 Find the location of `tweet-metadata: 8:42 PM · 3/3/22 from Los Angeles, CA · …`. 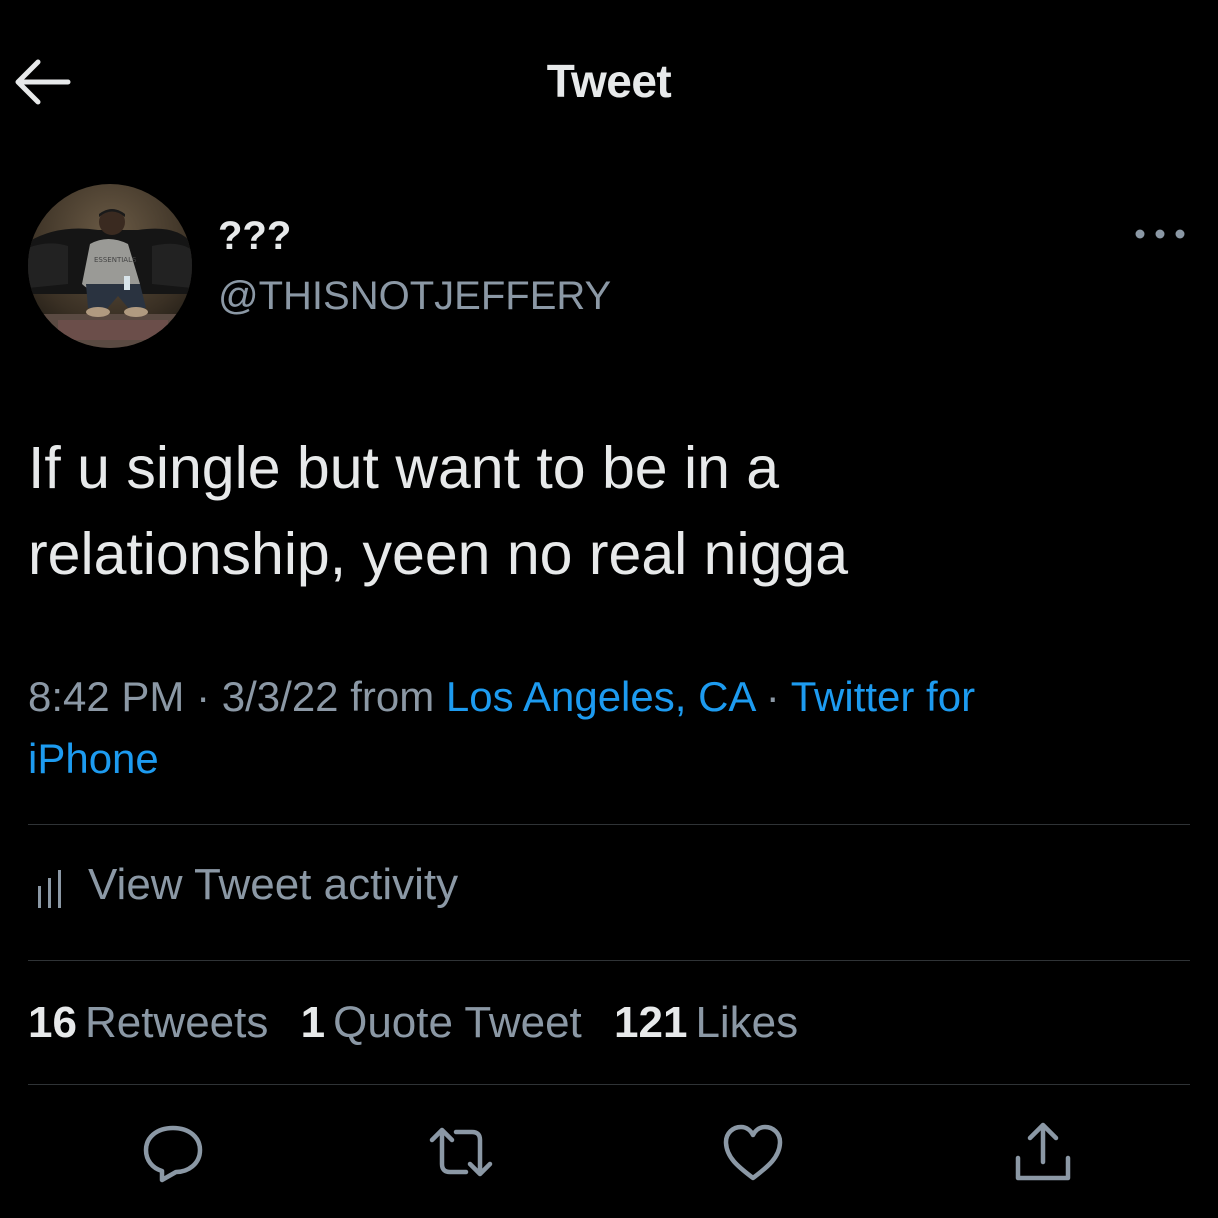

tweet-metadata: 8:42 PM · 3/3/22 from Los Angeles, CA · … is located at coordinates (613, 728).